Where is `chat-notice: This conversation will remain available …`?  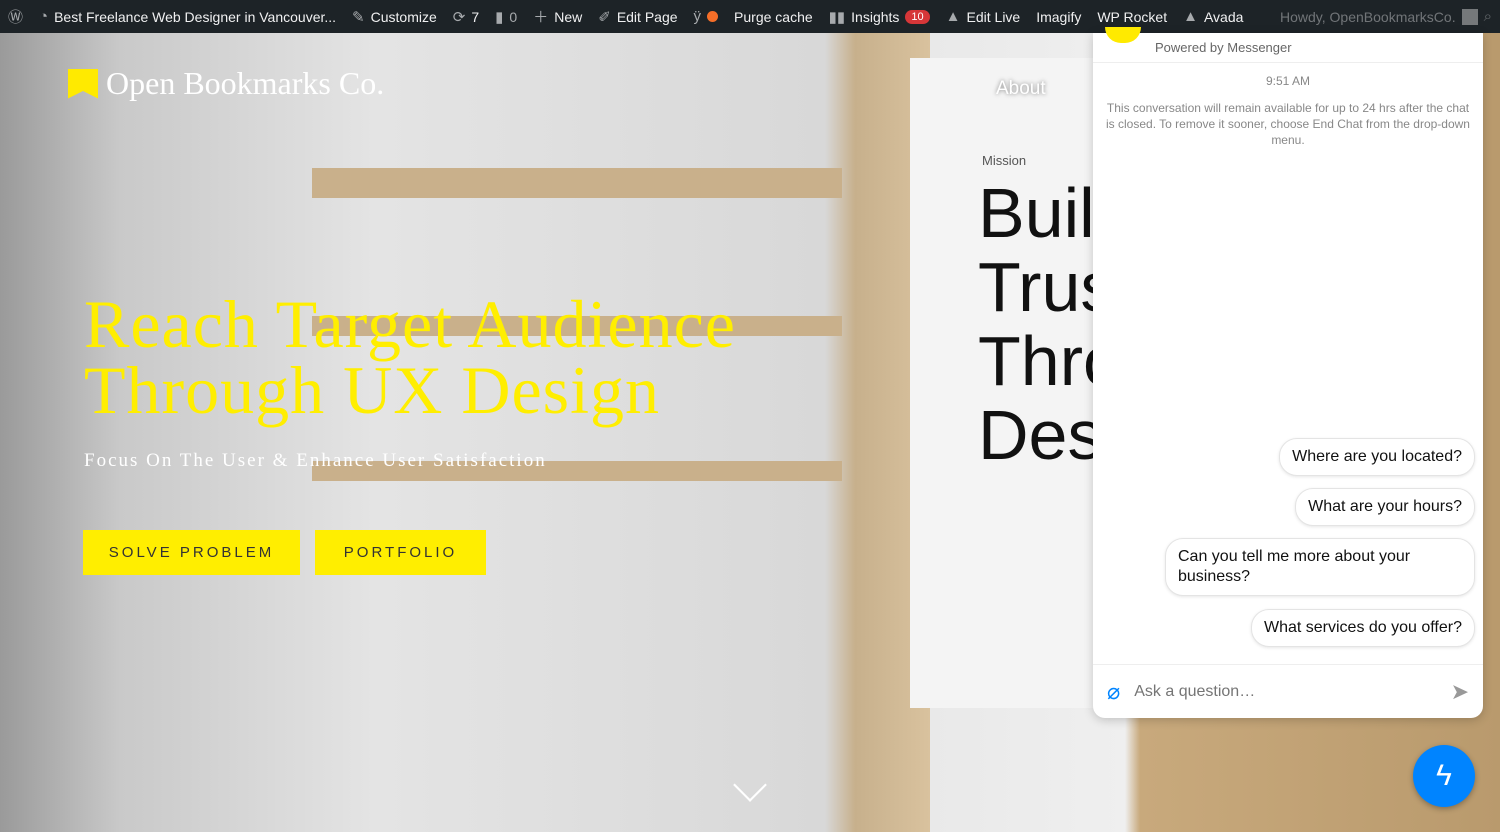
chat-notice: This conversation will remain available … is located at coordinates (1288, 124).